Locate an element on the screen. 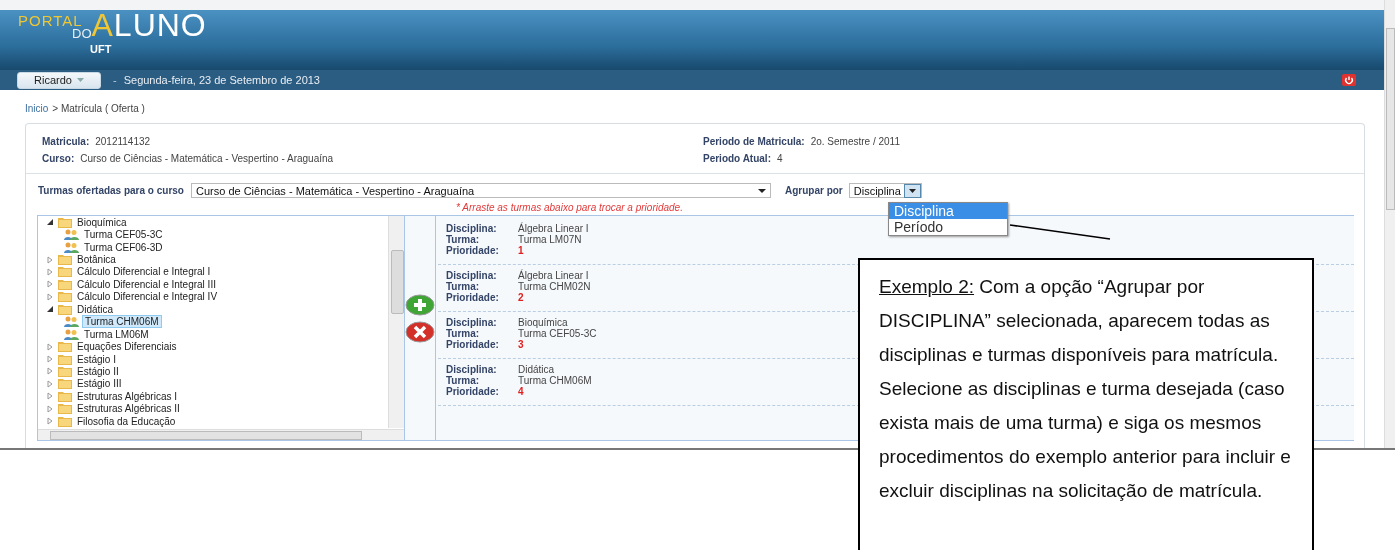 This screenshot has height=550, width=1395. field-value: 4 is located at coordinates (779, 158).